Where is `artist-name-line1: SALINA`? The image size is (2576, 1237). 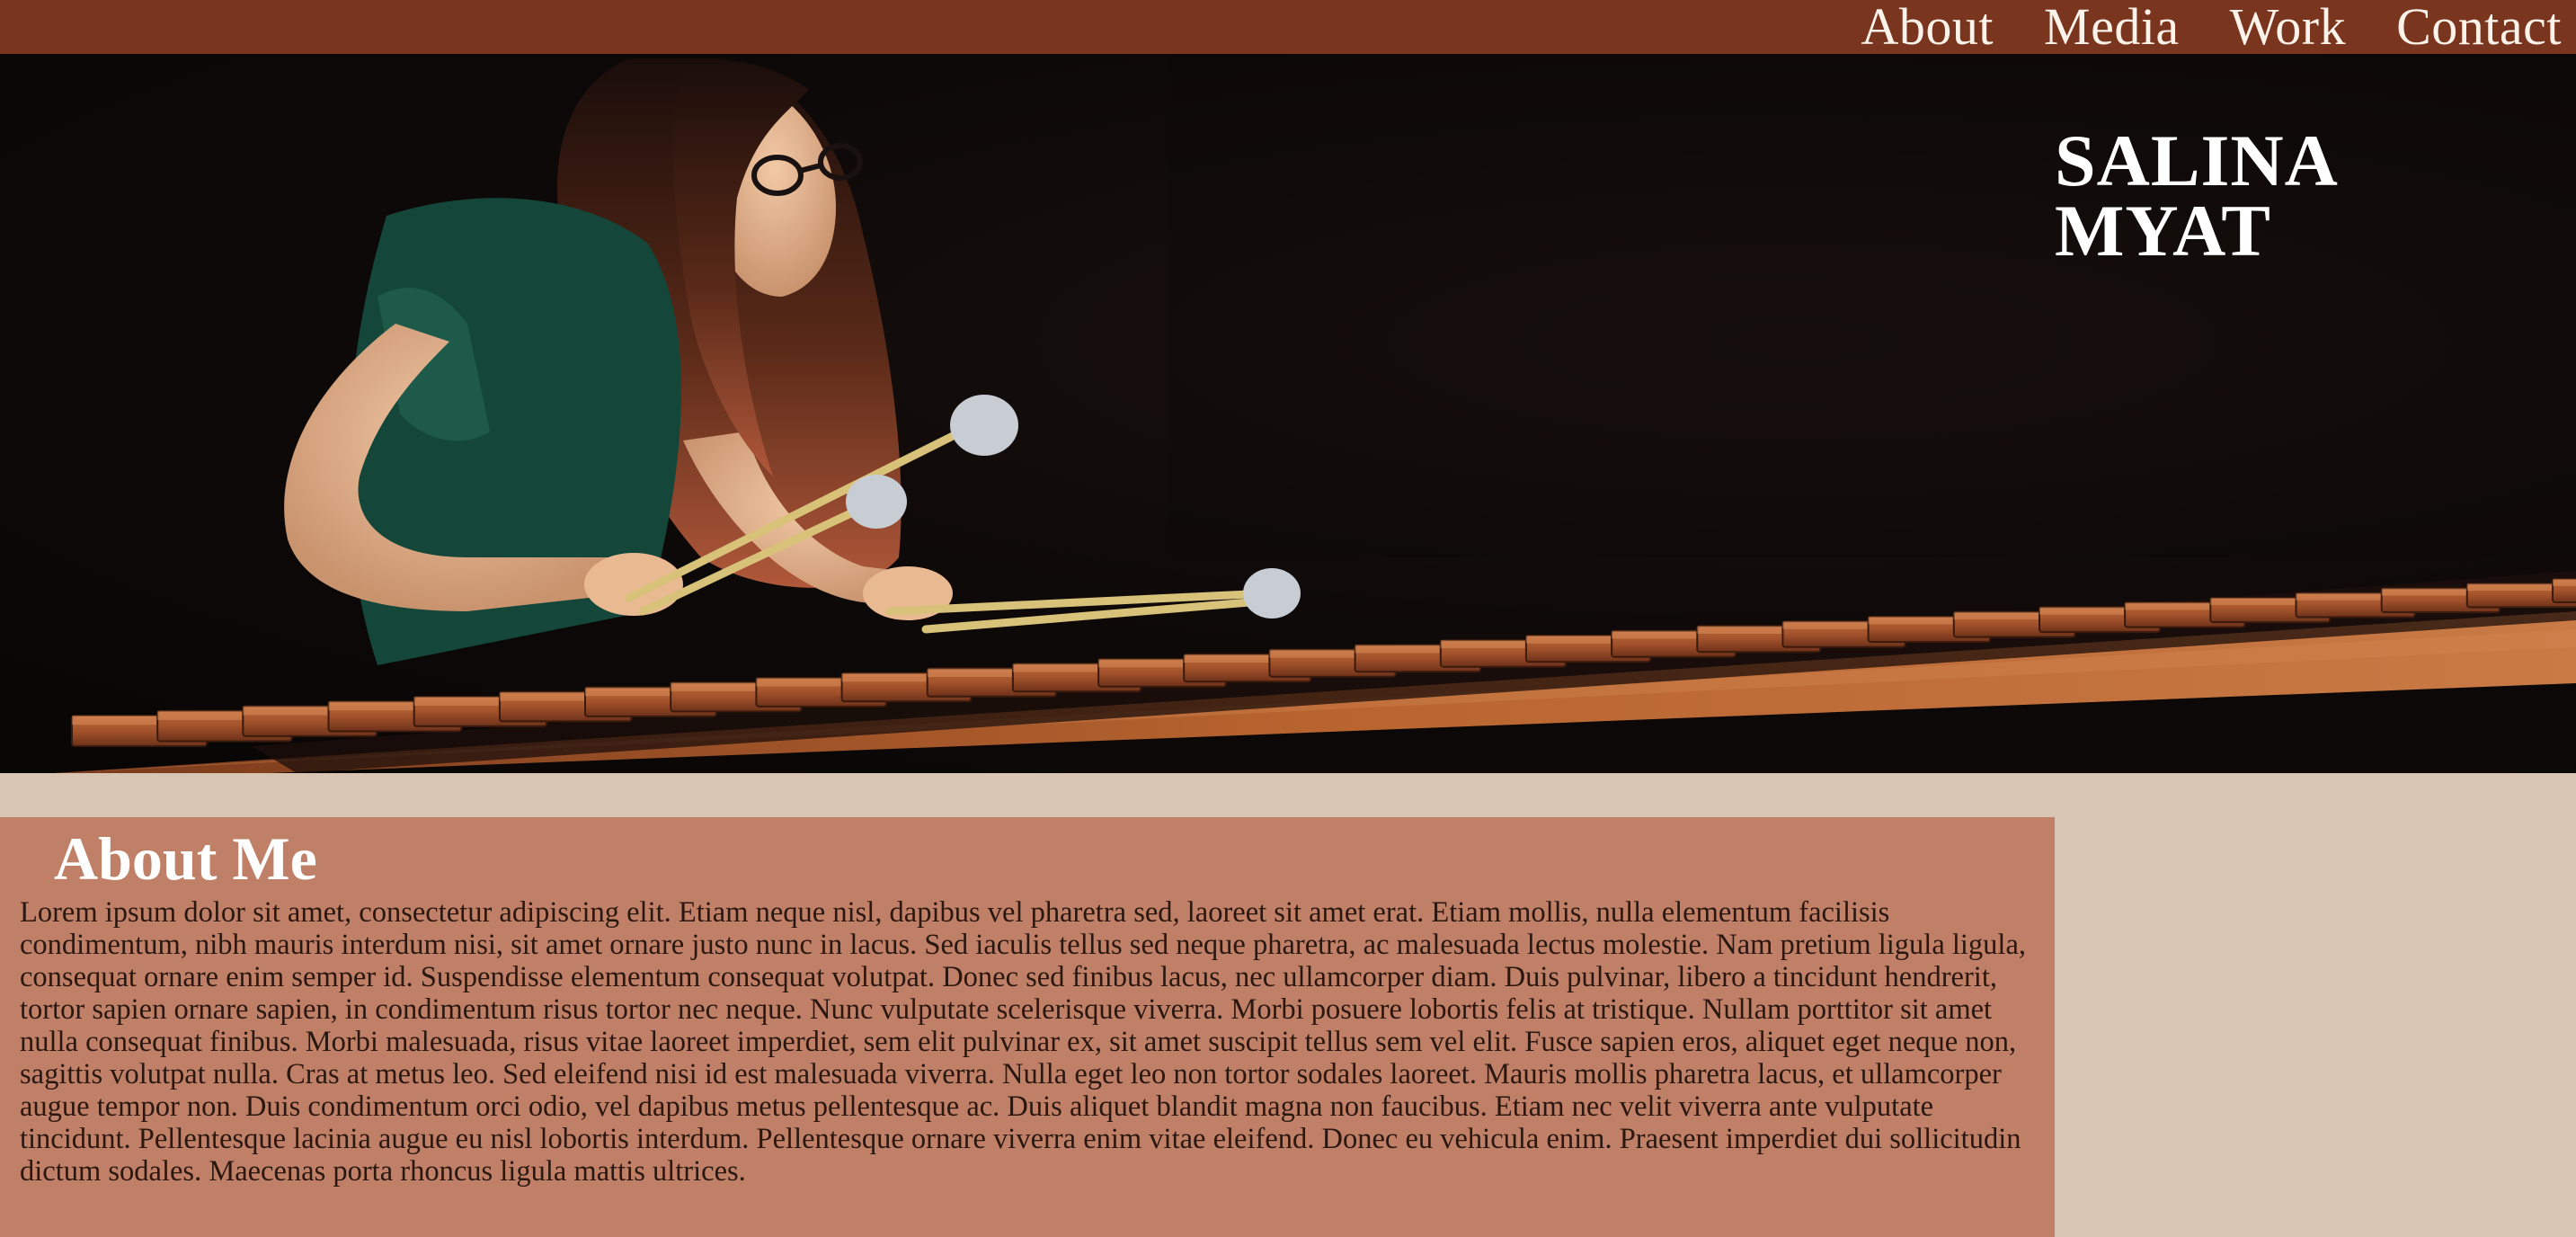
artist-name-line1: SALINA is located at coordinates (2197, 160).